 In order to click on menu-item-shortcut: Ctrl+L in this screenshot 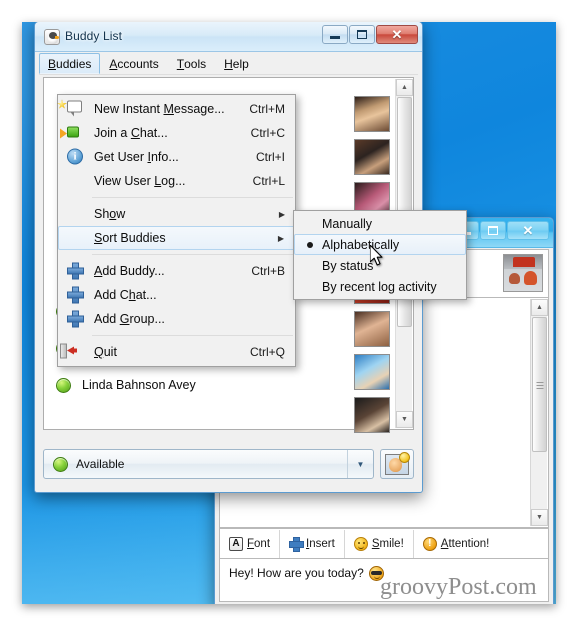, I will do `click(268, 181)`.